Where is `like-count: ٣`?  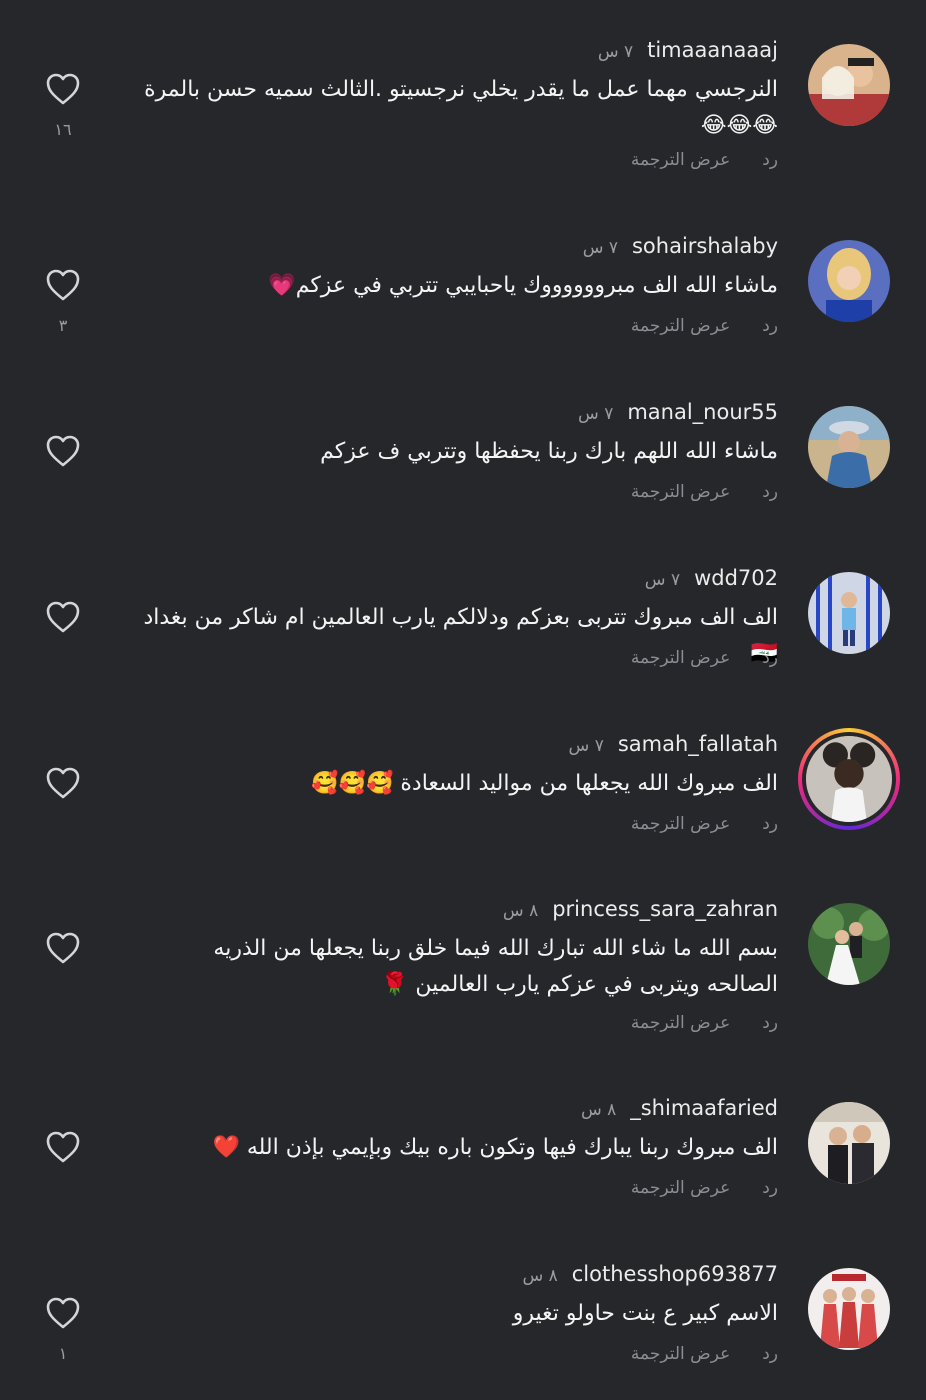
like-count: ٣ is located at coordinates (63, 325).